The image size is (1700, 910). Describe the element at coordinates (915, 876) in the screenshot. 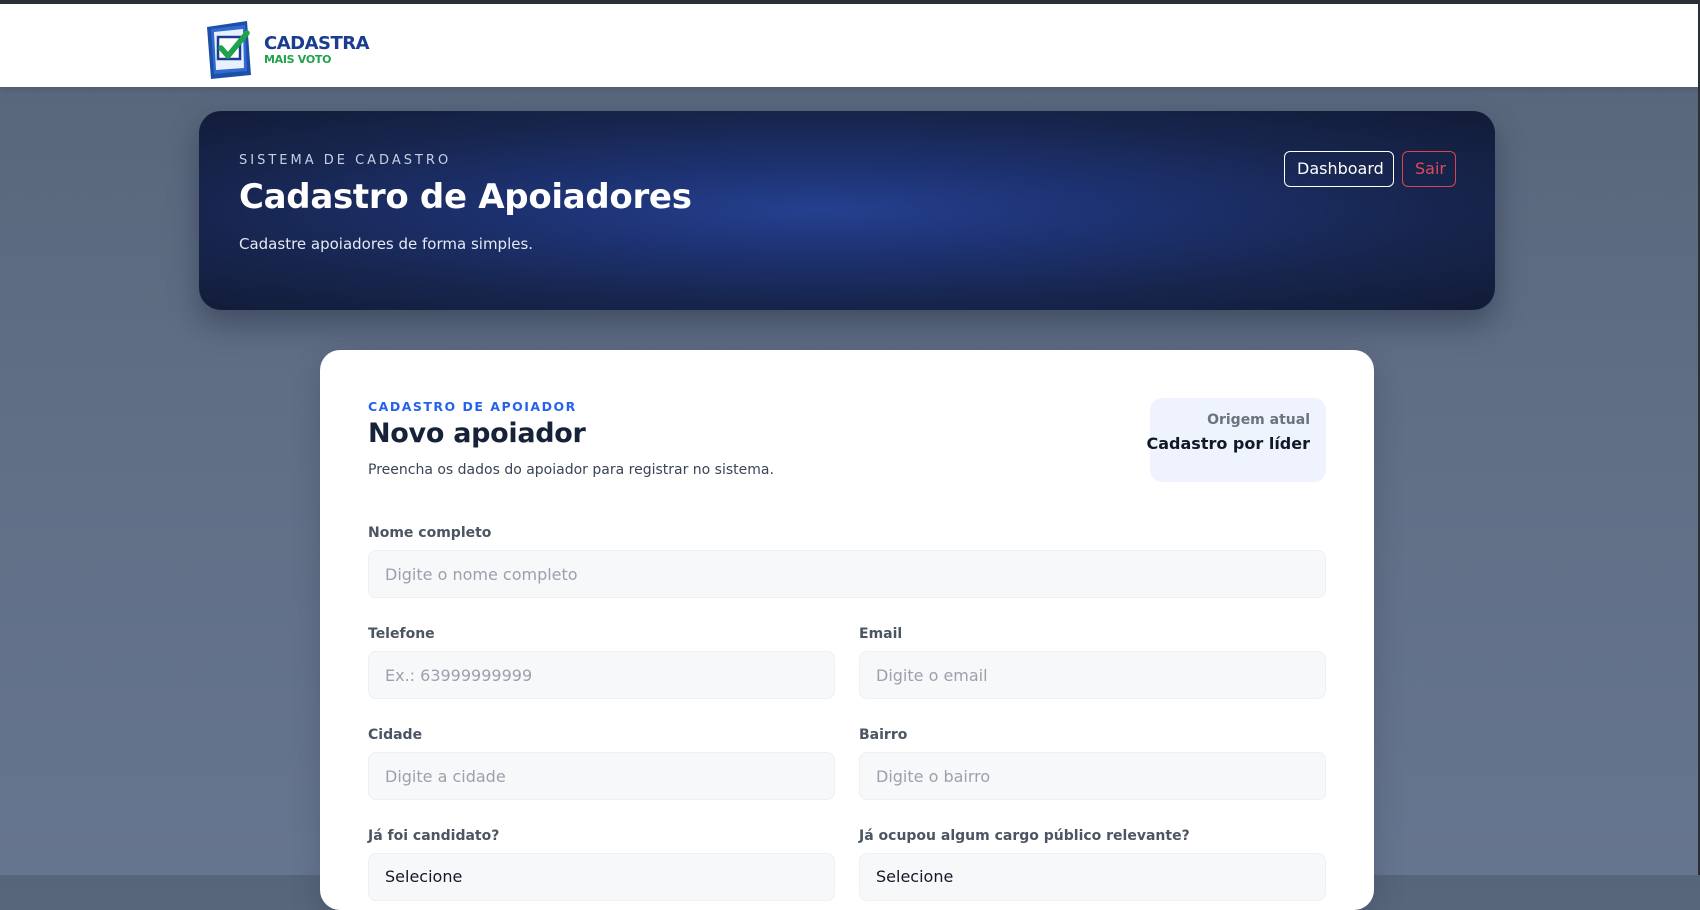

I see `cargo-select-value: Selecione` at that location.